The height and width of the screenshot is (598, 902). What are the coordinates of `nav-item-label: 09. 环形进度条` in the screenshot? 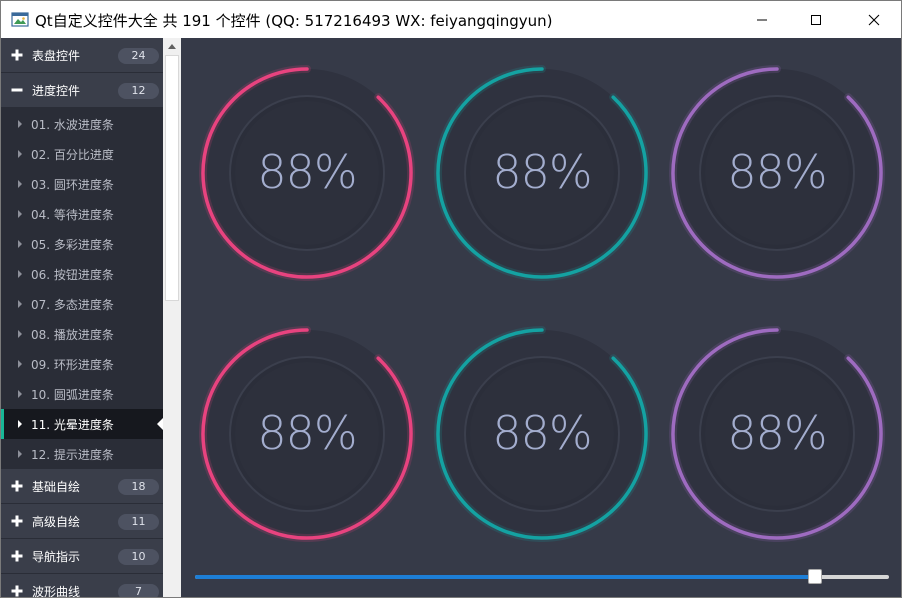 It's located at (72, 365).